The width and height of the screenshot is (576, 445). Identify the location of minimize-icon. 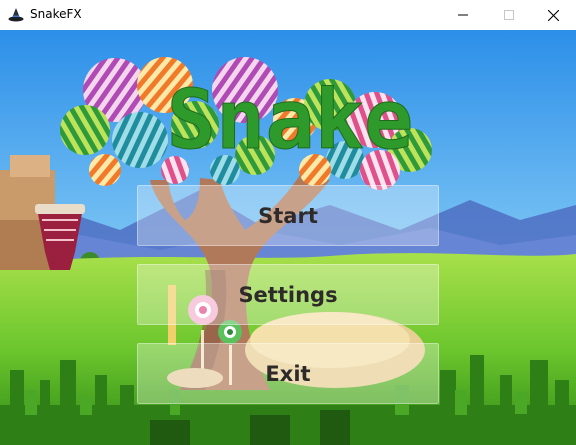
(463, 15).